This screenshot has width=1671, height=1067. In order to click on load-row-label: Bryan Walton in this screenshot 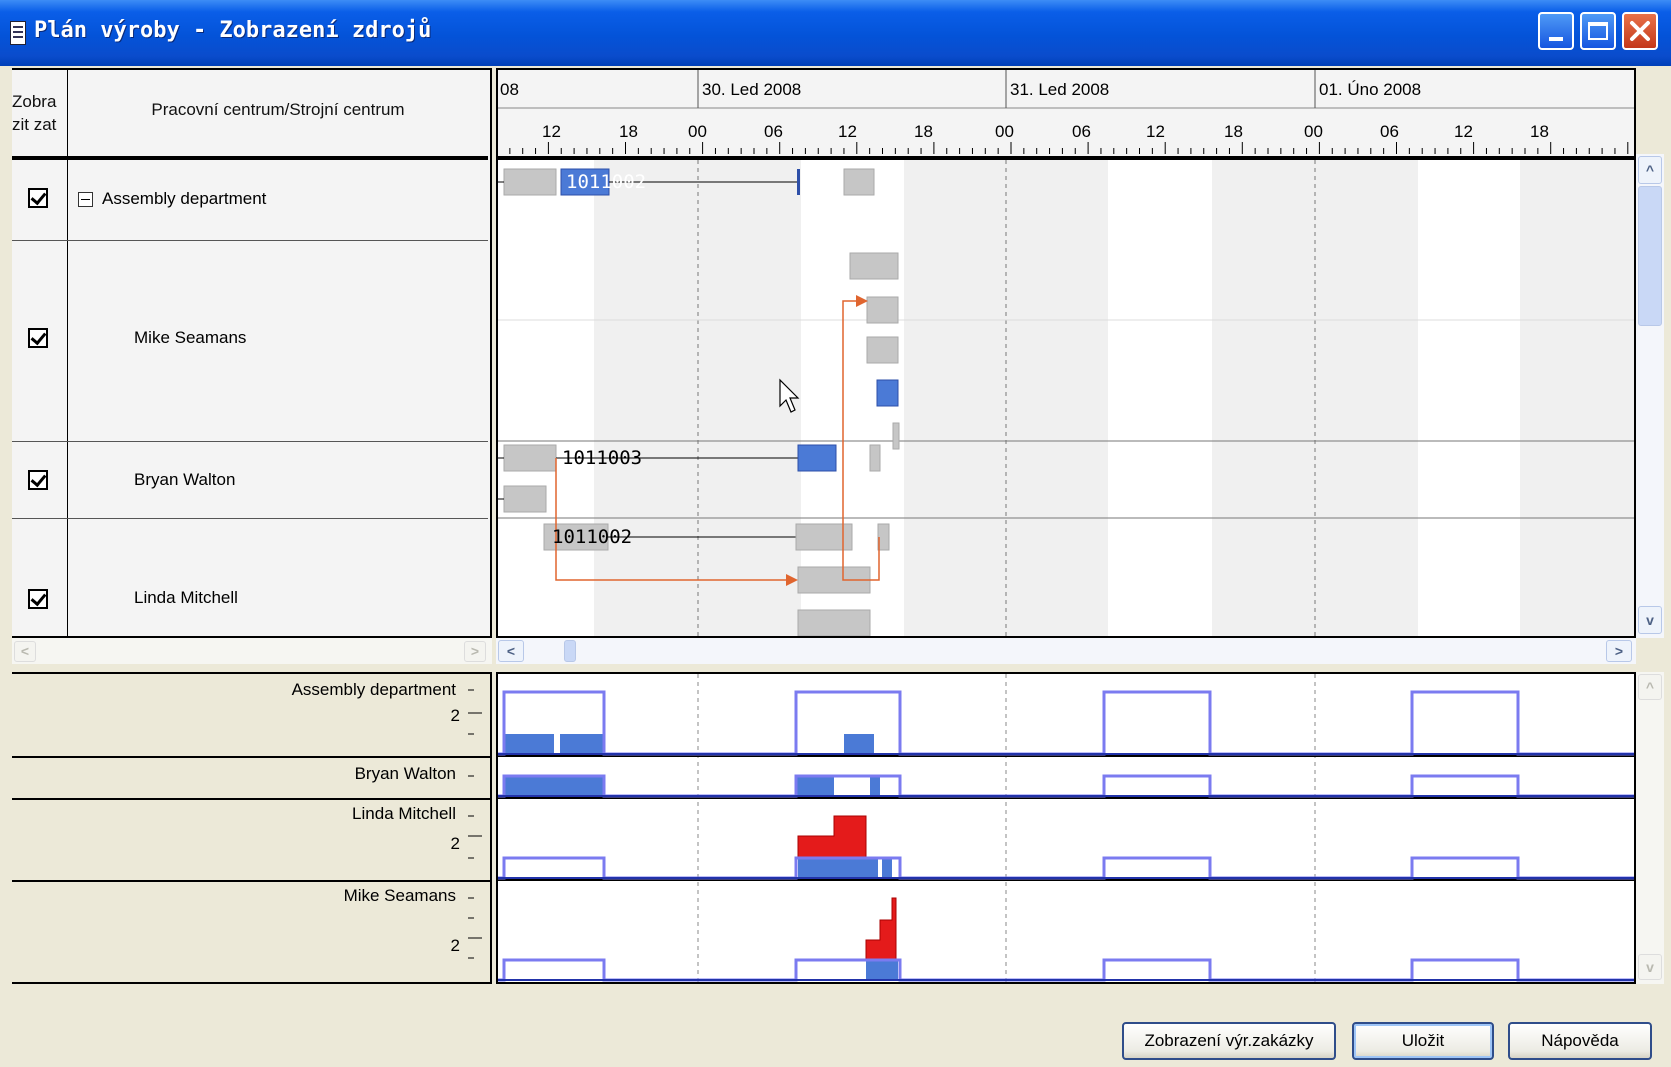, I will do `click(405, 773)`.